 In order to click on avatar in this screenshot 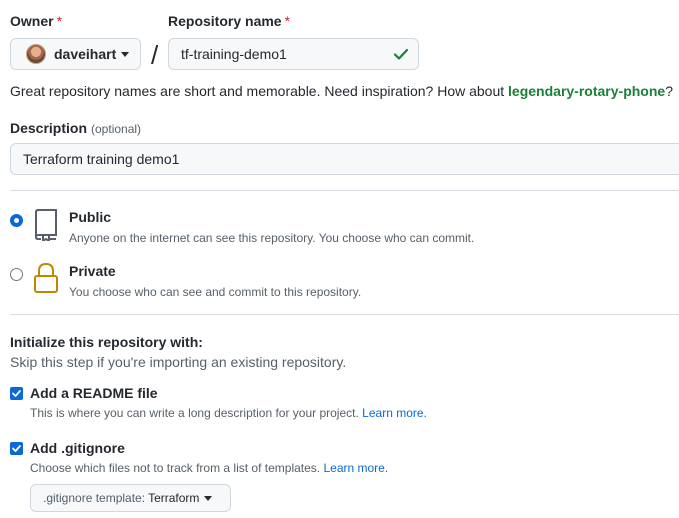, I will do `click(36, 54)`.